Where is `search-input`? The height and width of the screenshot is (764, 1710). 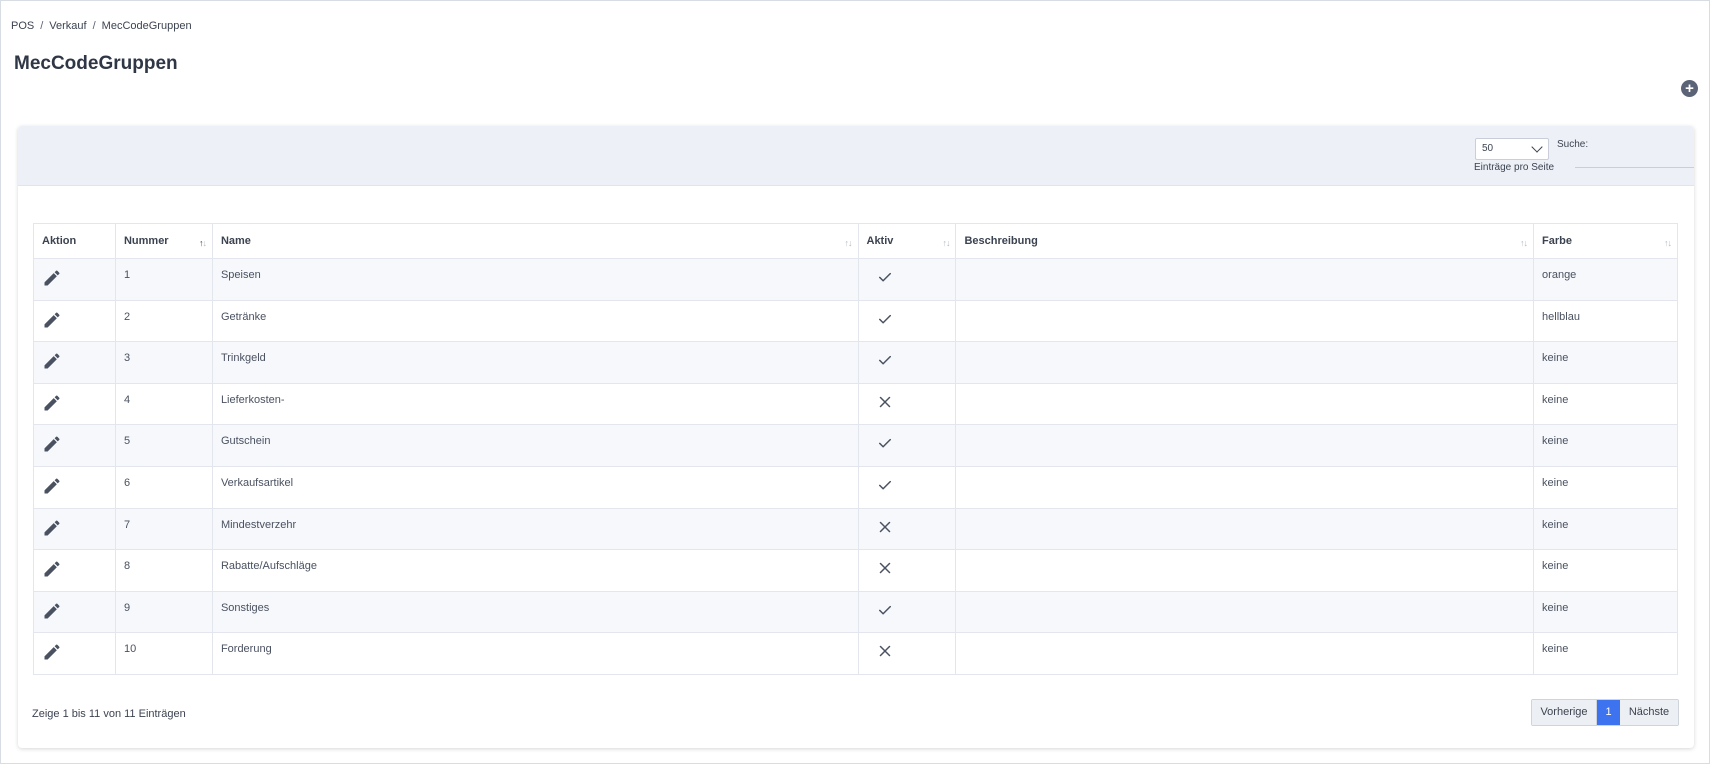 search-input is located at coordinates (1634, 159).